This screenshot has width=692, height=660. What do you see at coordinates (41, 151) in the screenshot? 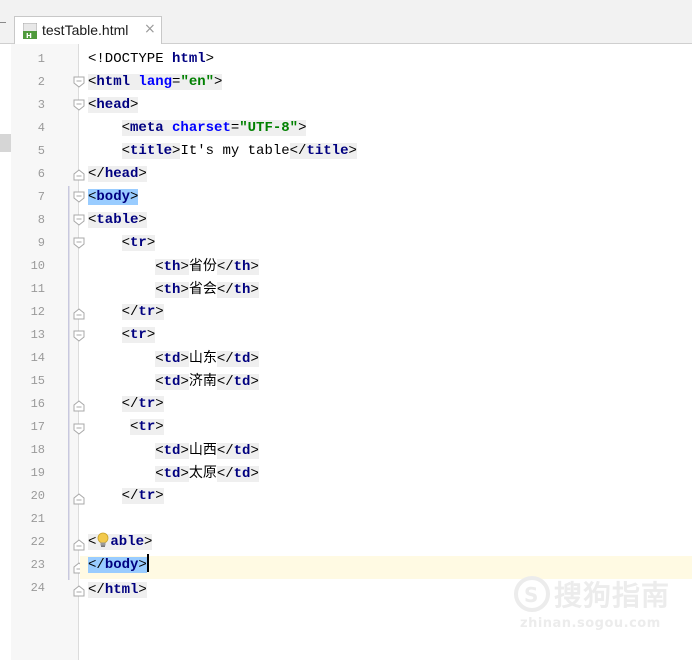
I see `line-number: 5` at bounding box center [41, 151].